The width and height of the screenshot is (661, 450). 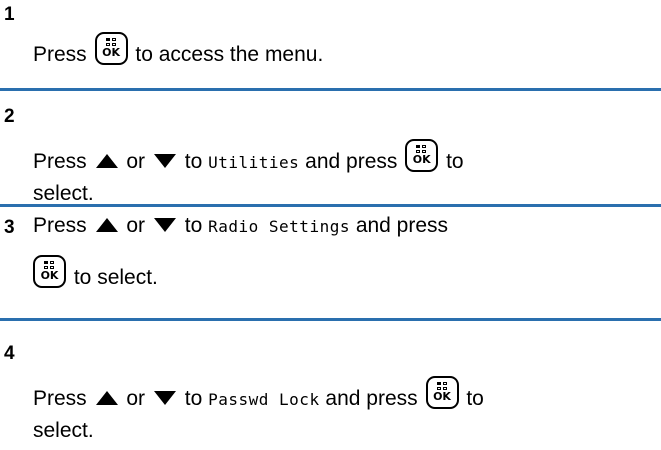 What do you see at coordinates (9, 353) in the screenshot?
I see `step-number: 4` at bounding box center [9, 353].